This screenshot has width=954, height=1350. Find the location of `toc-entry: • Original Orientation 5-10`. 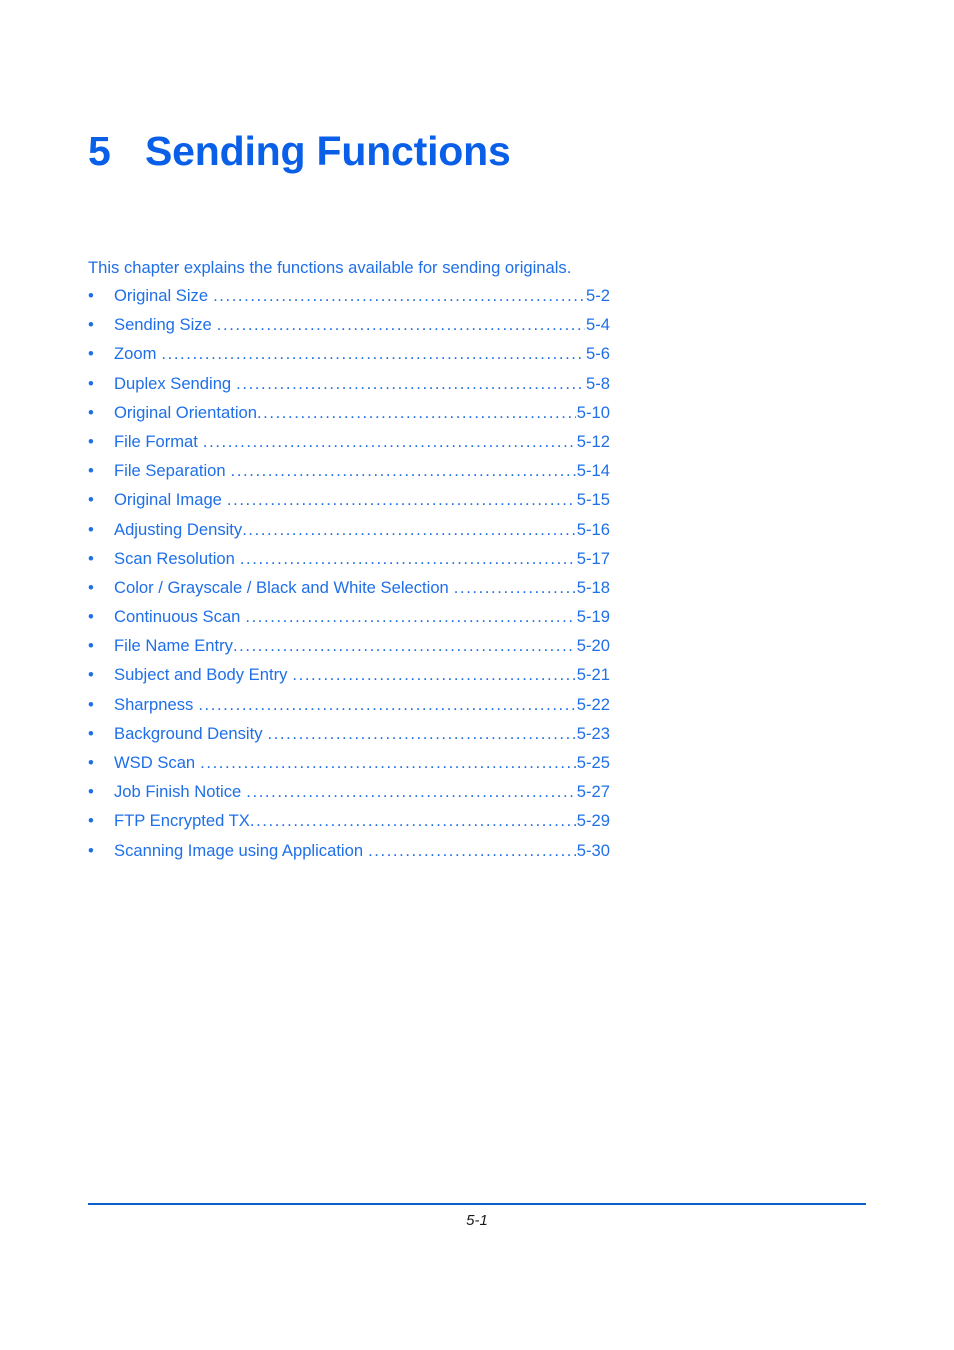

toc-entry: • Original Orientation 5-10 is located at coordinates (349, 416).